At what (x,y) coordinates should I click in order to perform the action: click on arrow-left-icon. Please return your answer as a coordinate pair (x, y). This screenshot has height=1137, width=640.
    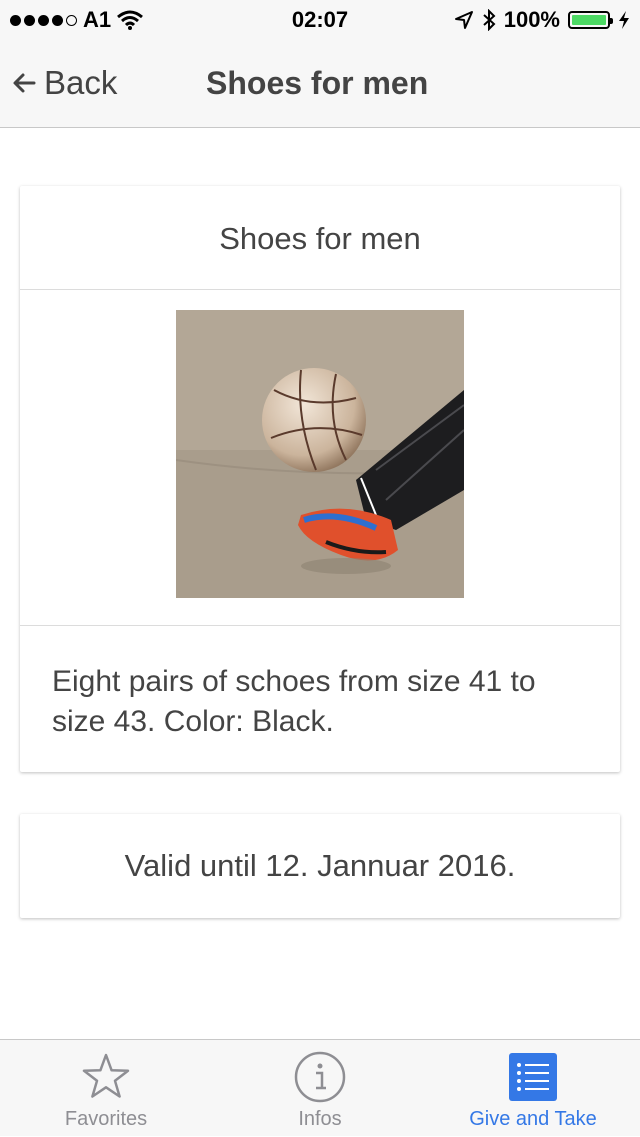
    Looking at the image, I should click on (24, 83).